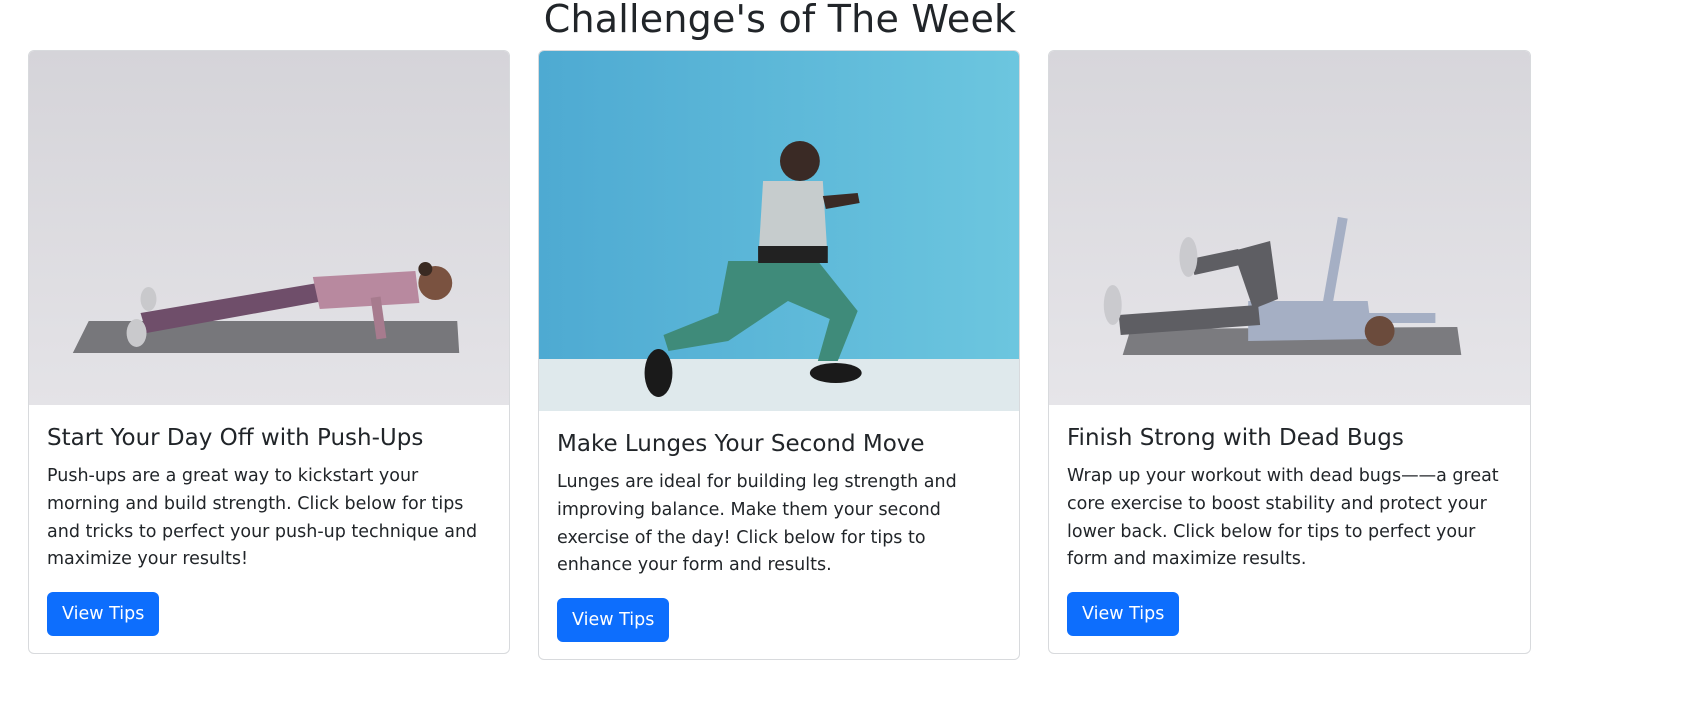 This screenshot has height=723, width=1689. What do you see at coordinates (613, 620) in the screenshot?
I see `view-tips-button-lunges: View Tips` at bounding box center [613, 620].